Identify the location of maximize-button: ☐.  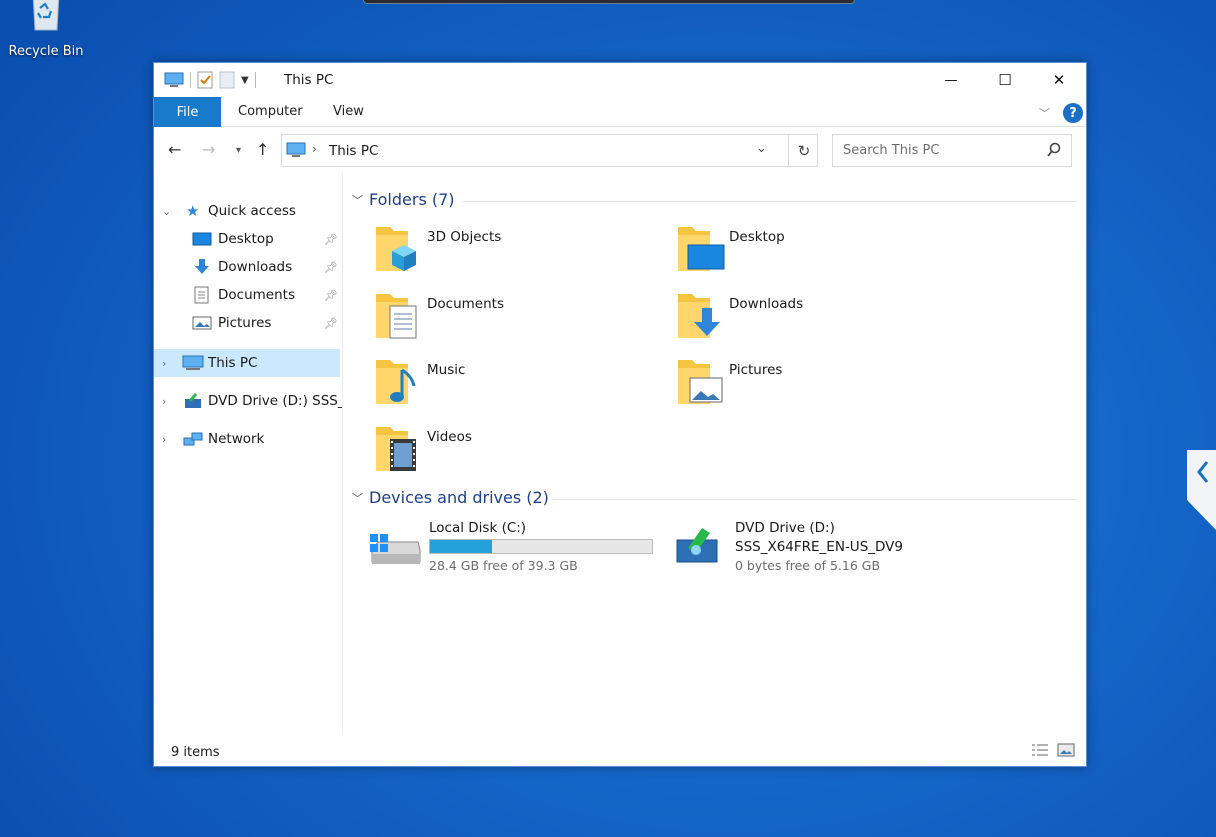
(1005, 80).